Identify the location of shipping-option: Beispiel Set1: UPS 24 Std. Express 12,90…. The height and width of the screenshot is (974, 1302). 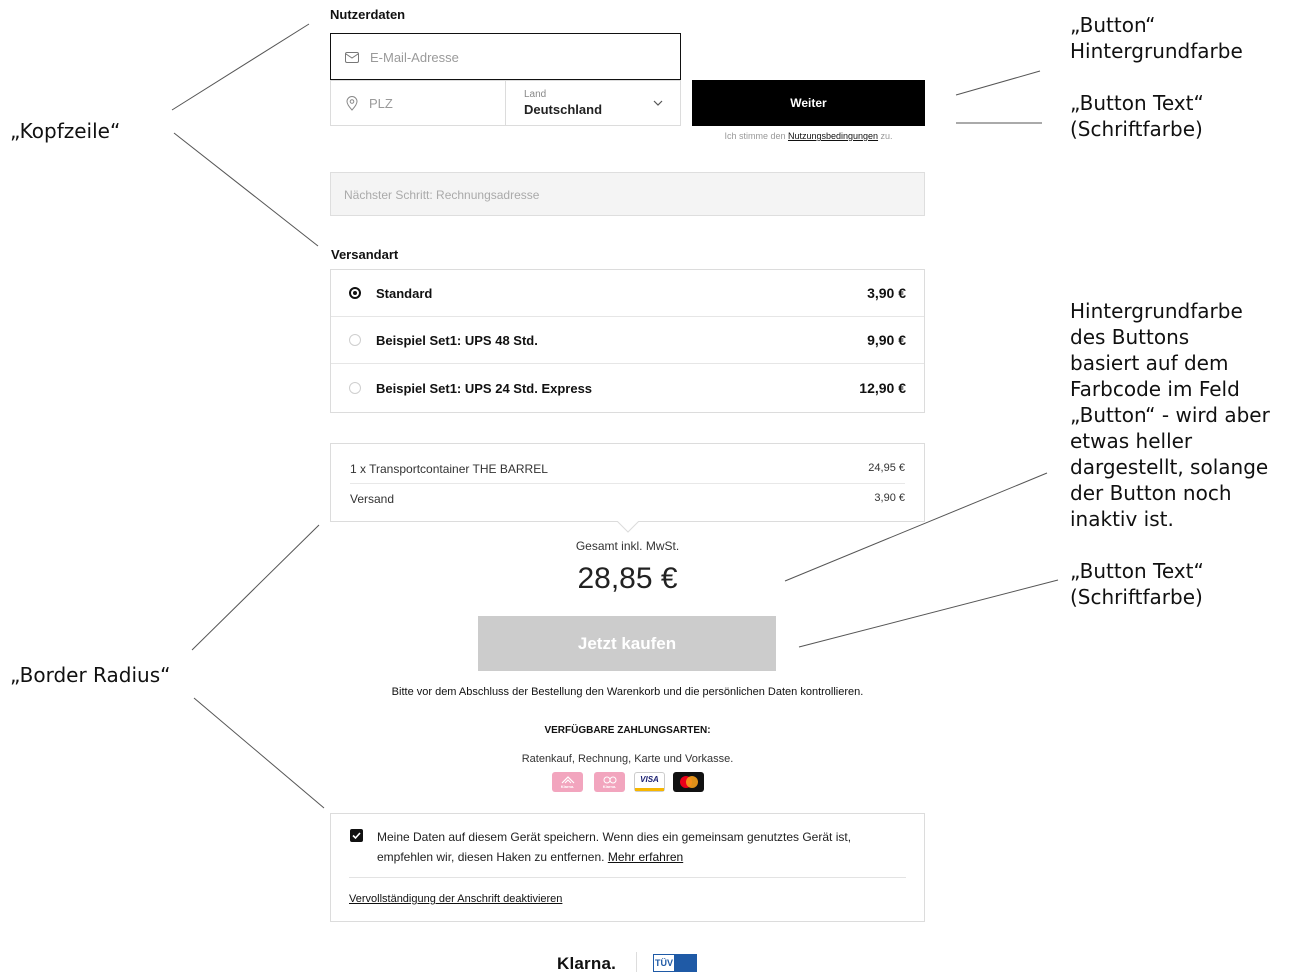
(627, 388).